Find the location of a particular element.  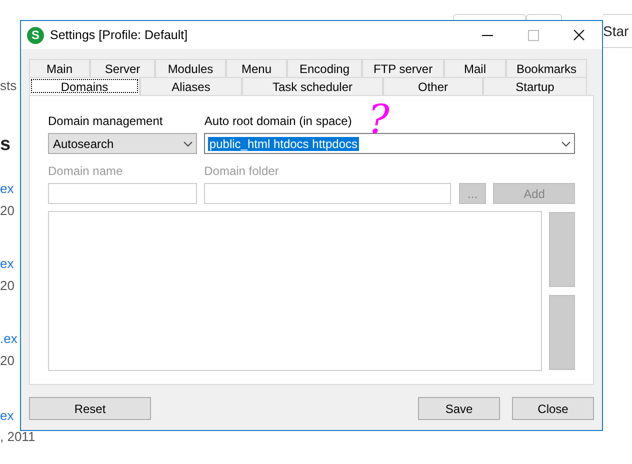

auto-root-domain-combobox: public_html htdocs httpdocs is located at coordinates (389, 143).